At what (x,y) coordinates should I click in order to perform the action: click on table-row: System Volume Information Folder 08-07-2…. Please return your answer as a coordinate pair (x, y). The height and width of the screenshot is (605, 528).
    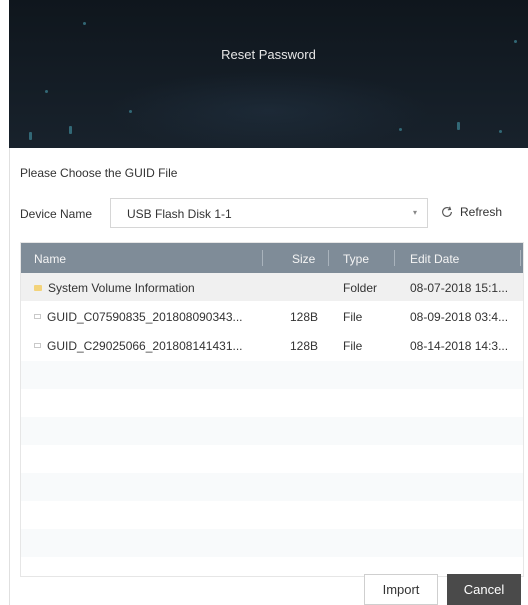
    Looking at the image, I should click on (272, 287).